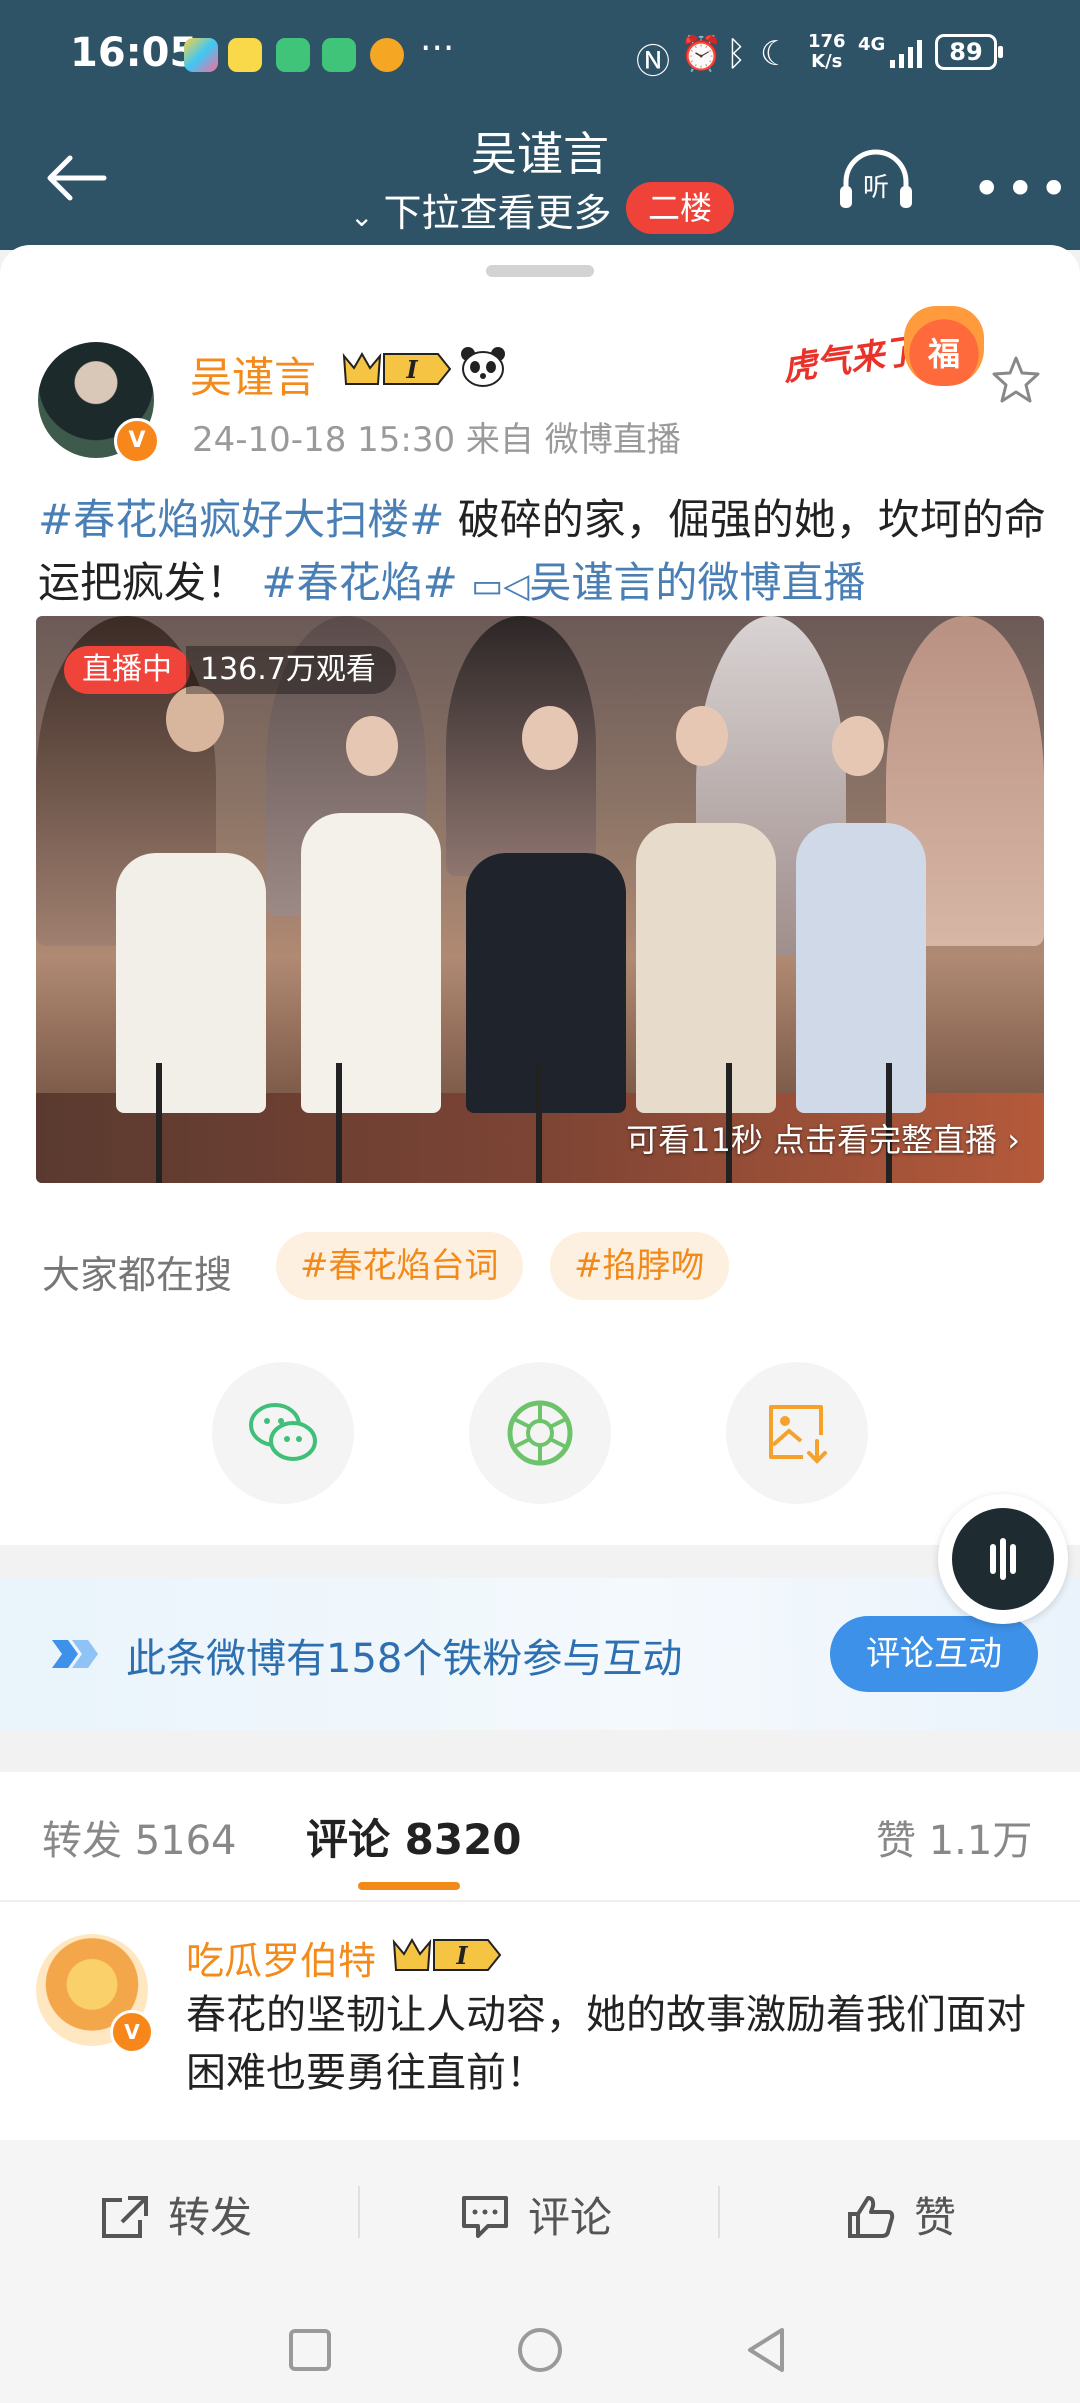 This screenshot has height=2403, width=1080. Describe the element at coordinates (872, 44) in the screenshot. I see `network-type: 4G` at that location.